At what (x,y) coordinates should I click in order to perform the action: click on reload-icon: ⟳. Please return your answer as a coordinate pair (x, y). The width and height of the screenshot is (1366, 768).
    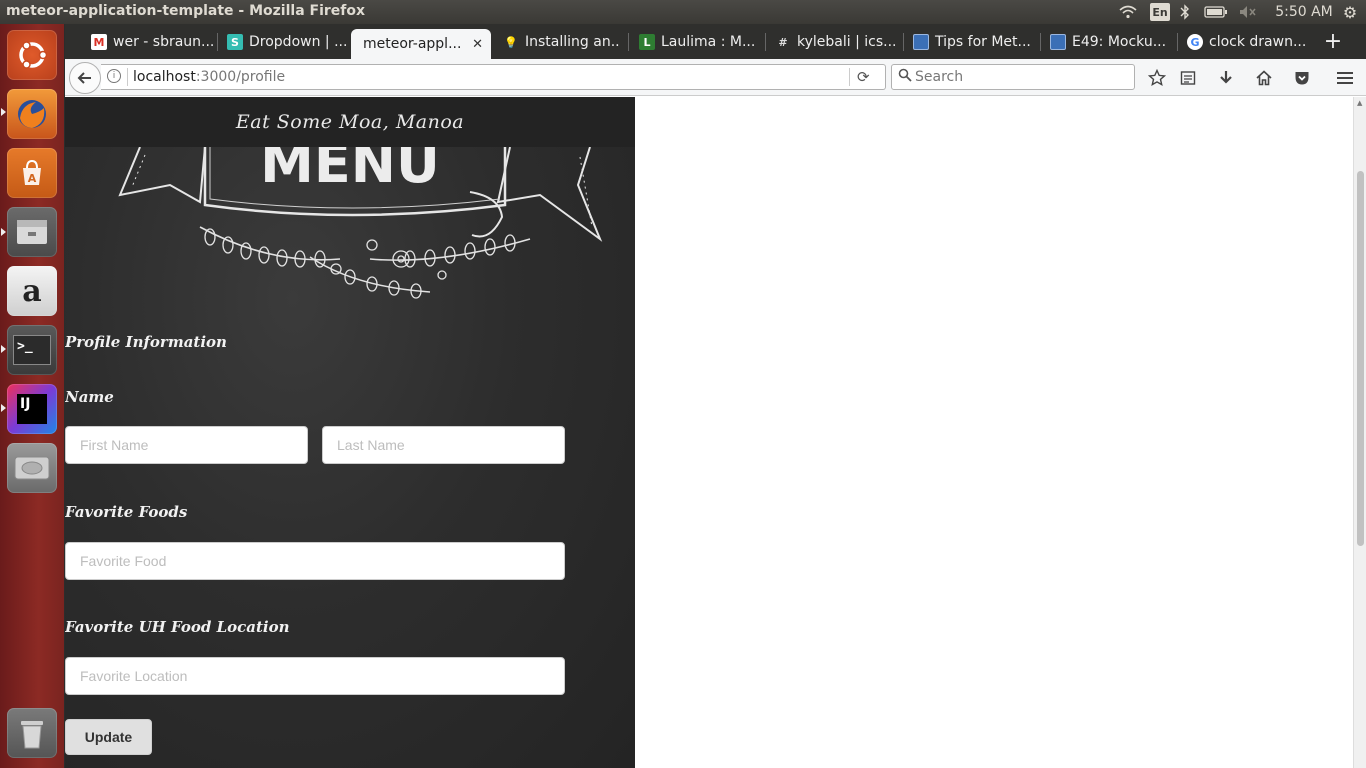
    Looking at the image, I should click on (863, 77).